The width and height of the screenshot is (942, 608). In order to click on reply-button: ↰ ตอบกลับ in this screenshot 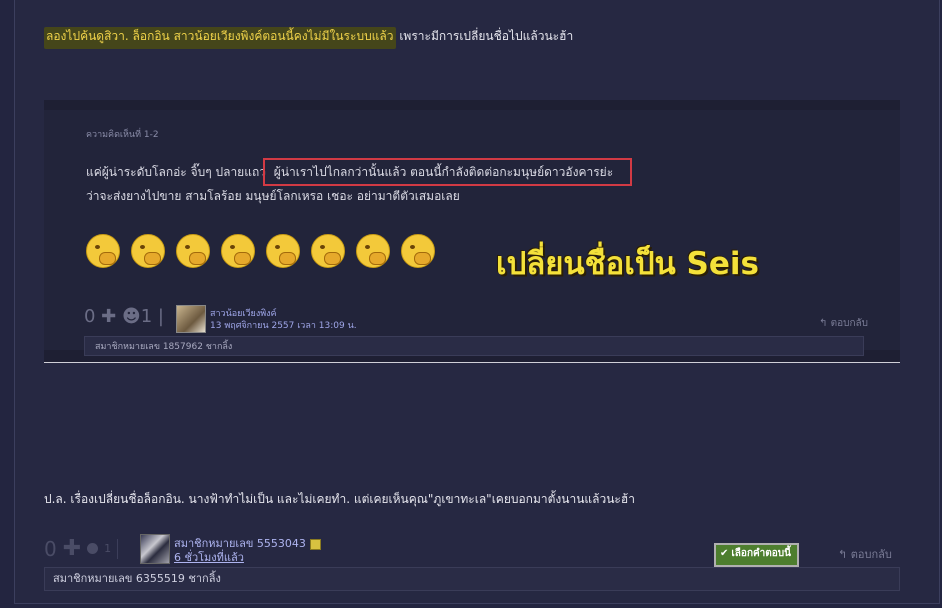, I will do `click(865, 554)`.